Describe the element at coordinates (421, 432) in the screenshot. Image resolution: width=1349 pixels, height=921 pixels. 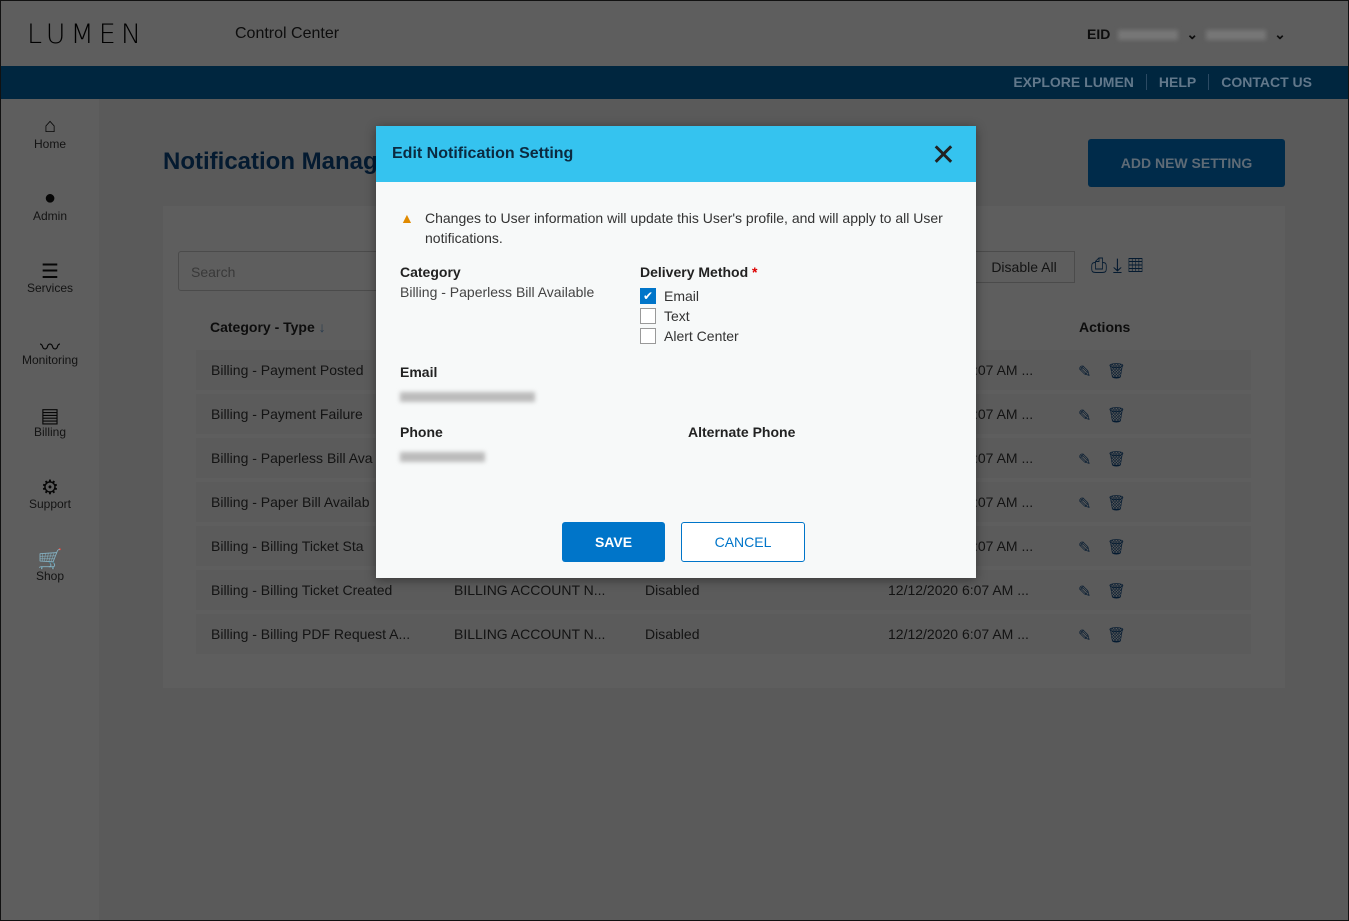
I see `phone-label: Phone` at that location.